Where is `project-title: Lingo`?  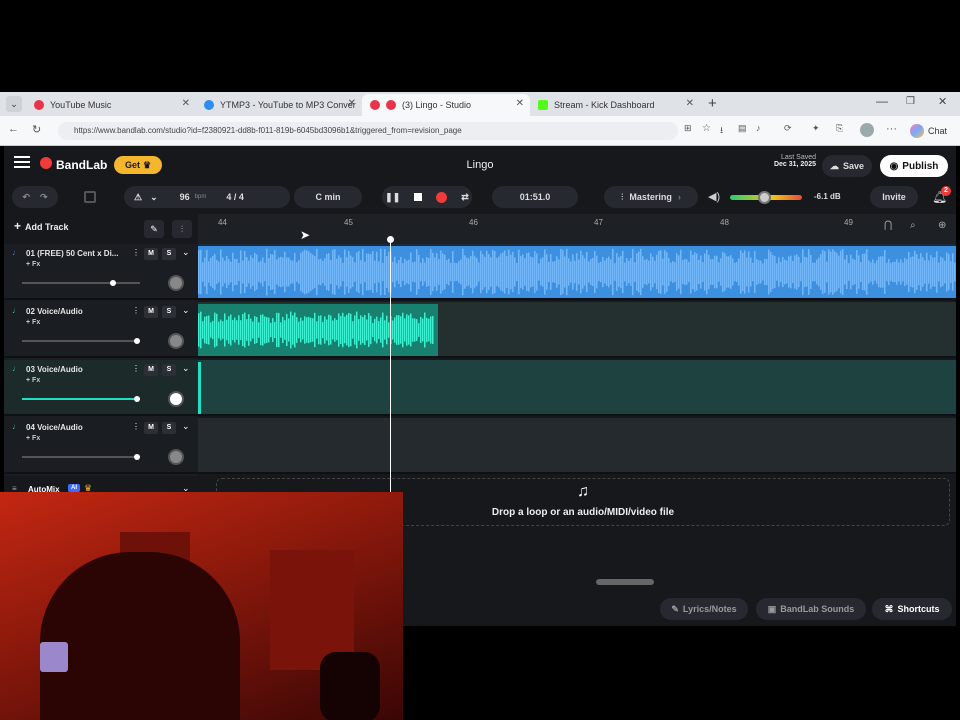 project-title: Lingo is located at coordinates (480, 165).